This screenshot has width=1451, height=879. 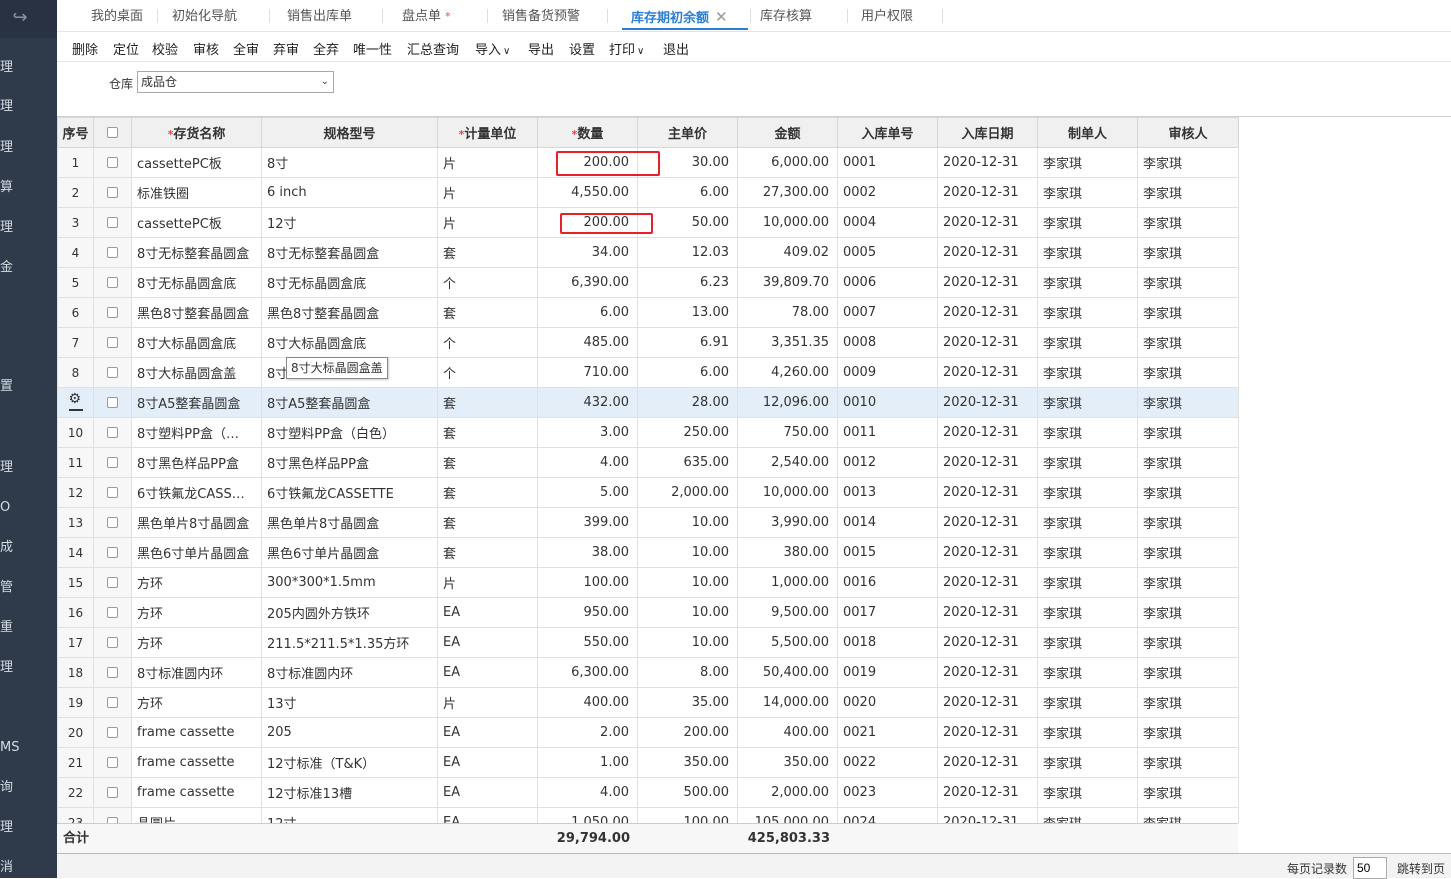 I want to click on receipt-no-cell: 0024, so click(x=887, y=815).